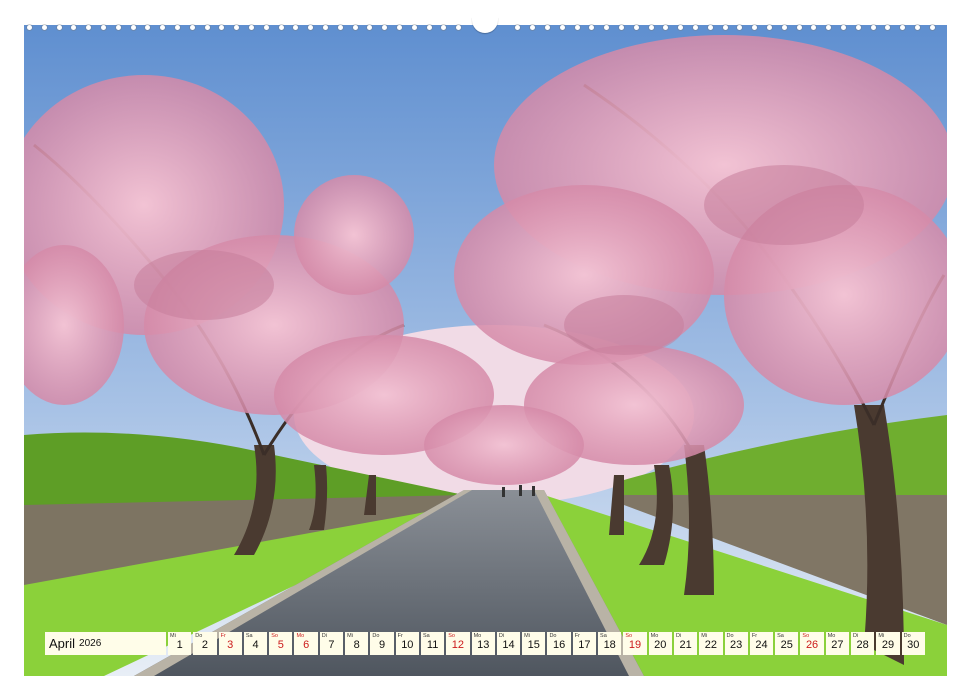 The width and height of the screenshot is (971, 700). I want to click on day-number: 15, so click(533, 645).